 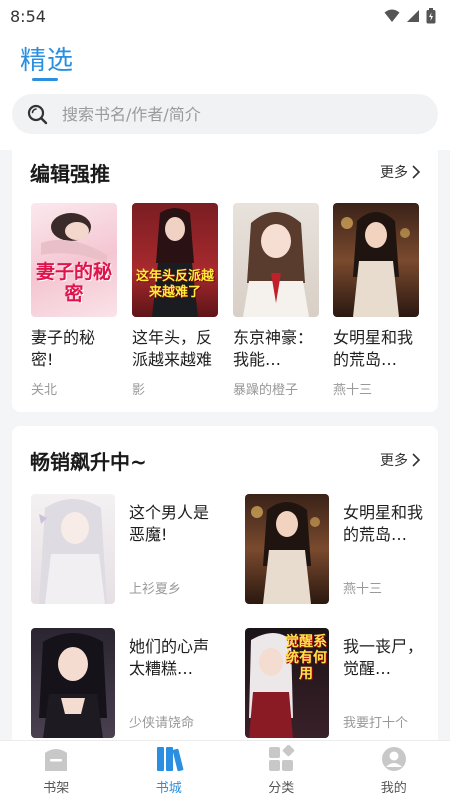 I want to click on search-input, so click(x=227, y=114).